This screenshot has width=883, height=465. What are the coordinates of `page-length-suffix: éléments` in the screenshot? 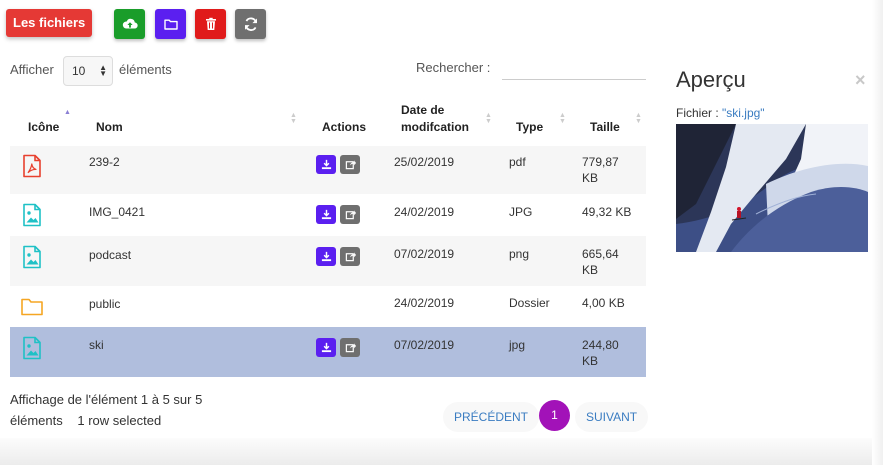 It's located at (145, 69).